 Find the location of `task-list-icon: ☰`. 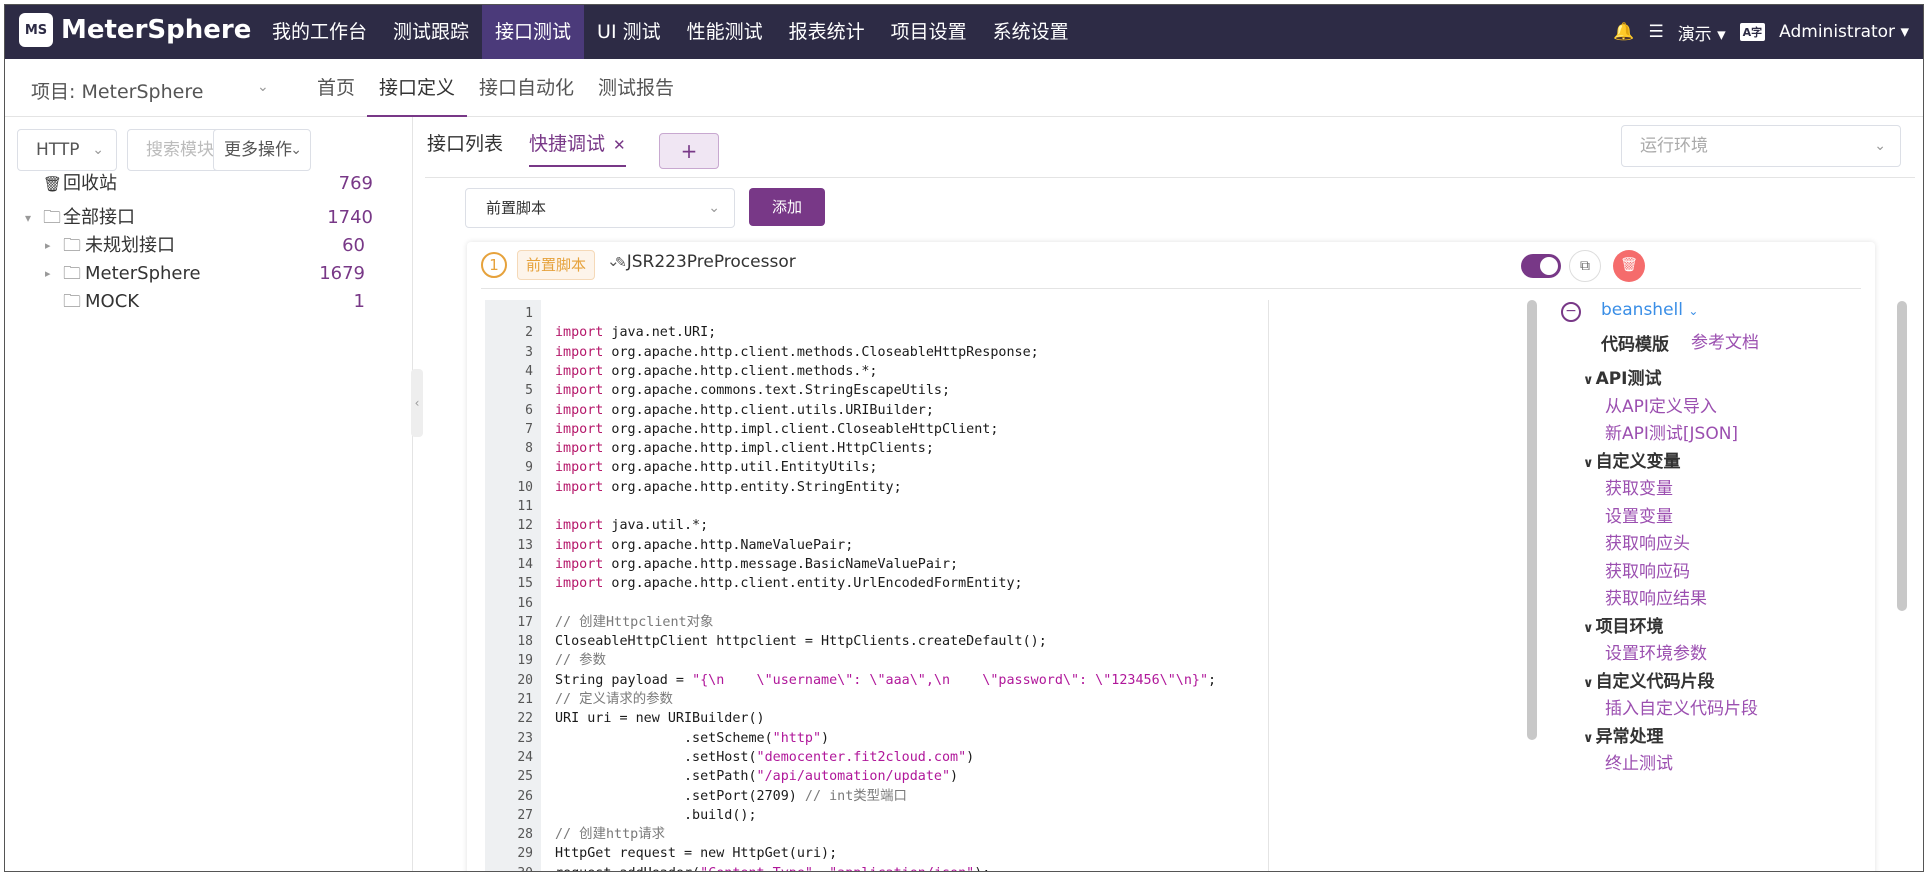

task-list-icon: ☰ is located at coordinates (1655, 32).